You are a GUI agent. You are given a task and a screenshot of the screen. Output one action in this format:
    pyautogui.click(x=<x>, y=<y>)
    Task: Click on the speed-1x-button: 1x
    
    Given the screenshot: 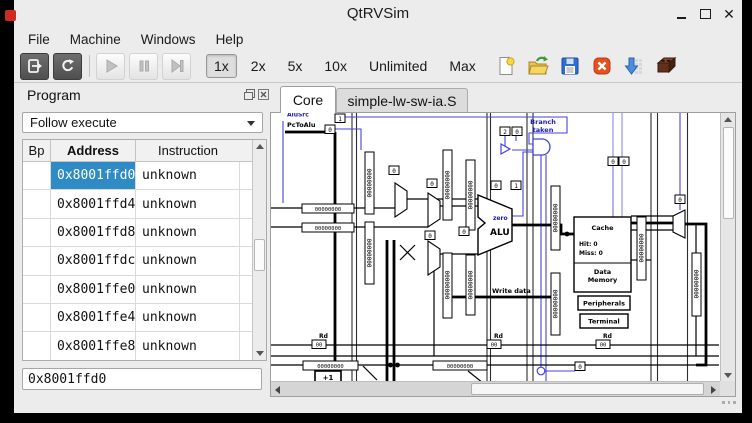 What is the action you would take?
    pyautogui.click(x=221, y=66)
    